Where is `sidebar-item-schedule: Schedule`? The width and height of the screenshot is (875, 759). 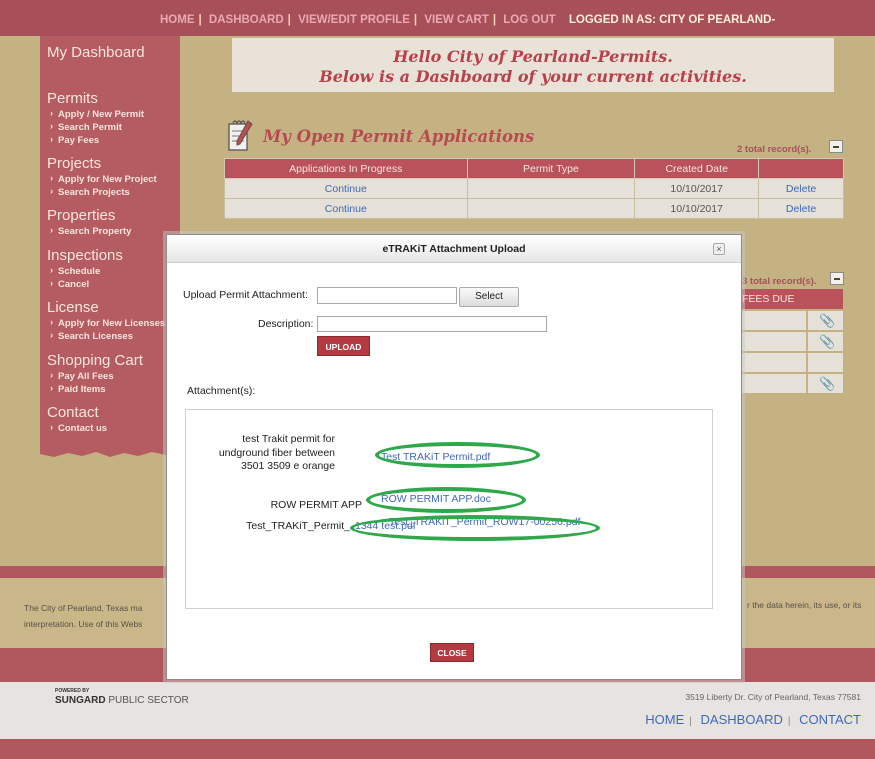
sidebar-item-schedule: Schedule is located at coordinates (75, 271).